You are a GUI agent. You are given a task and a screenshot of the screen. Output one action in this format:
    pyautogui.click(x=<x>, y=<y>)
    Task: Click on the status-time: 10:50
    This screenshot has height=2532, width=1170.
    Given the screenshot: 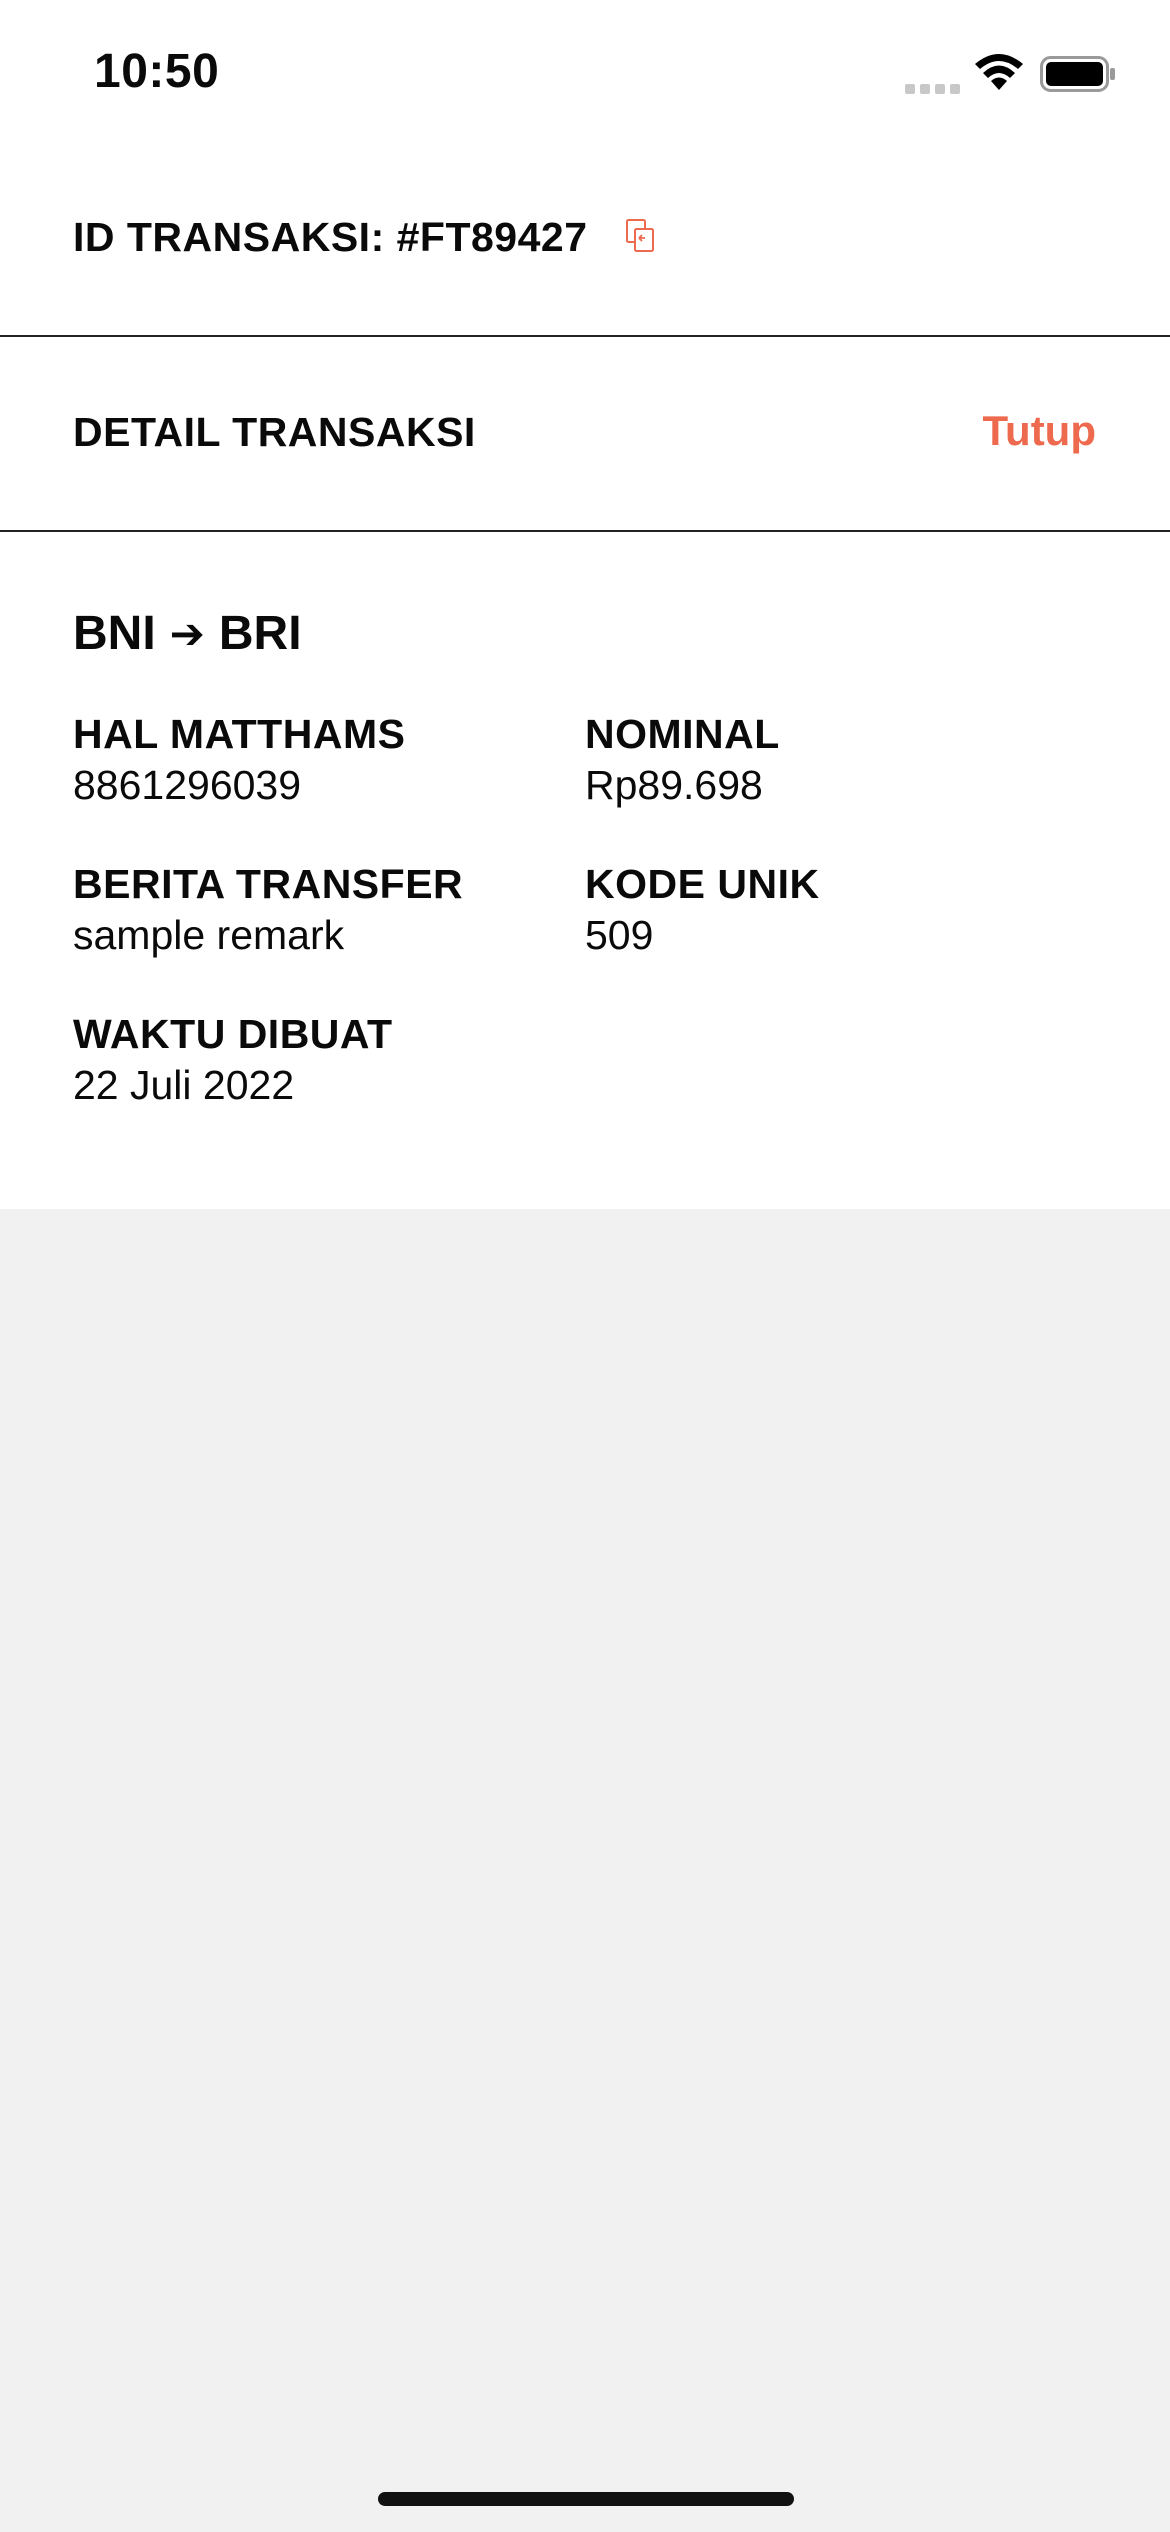 What is the action you would take?
    pyautogui.click(x=157, y=71)
    